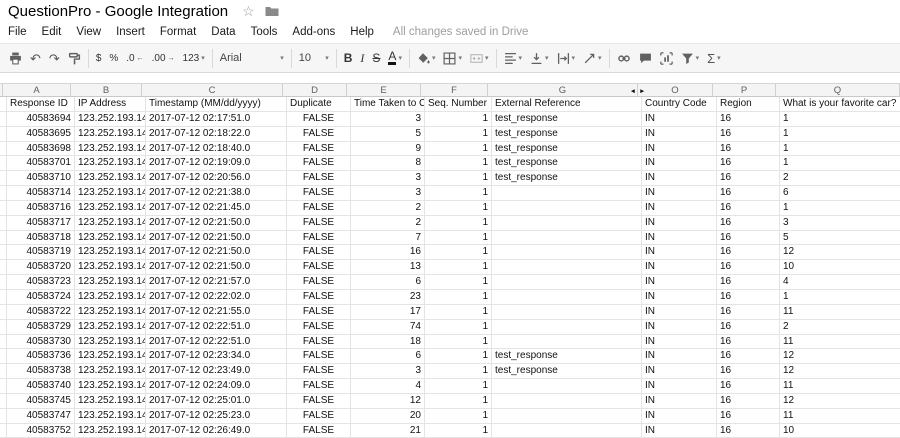 This screenshot has height=438, width=900. Describe the element at coordinates (99, 58) in the screenshot. I see `currency-format-button: $` at that location.